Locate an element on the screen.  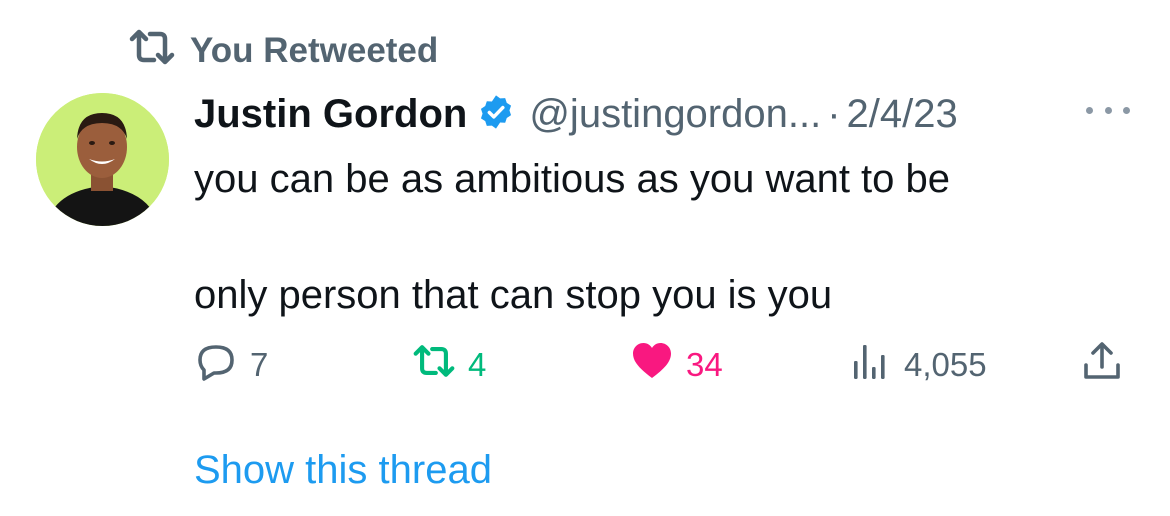
retweet-context-label: You Retweeted is located at coordinates (314, 50).